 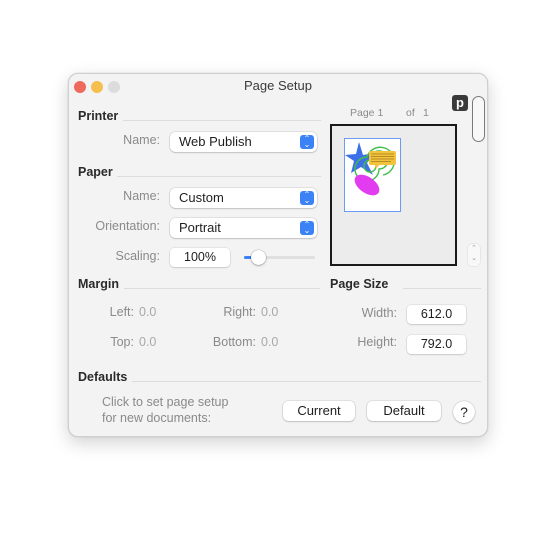 I want to click on current-button: Current, so click(x=319, y=411).